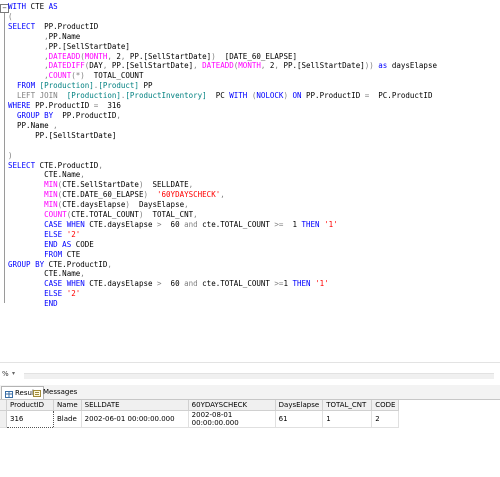 The image size is (500, 477). I want to click on outline-guide, so click(4, 158).